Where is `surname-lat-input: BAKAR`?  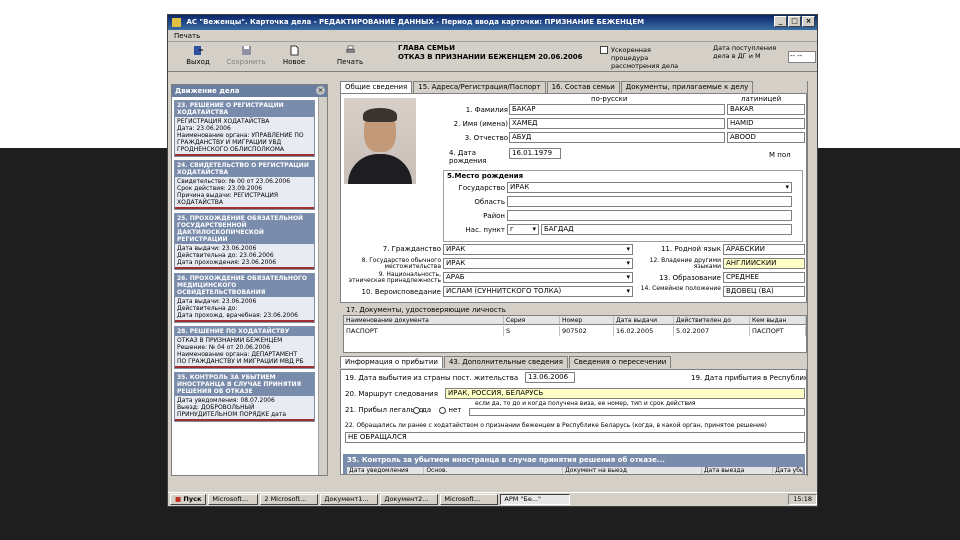
surname-lat-input: BAKAR is located at coordinates (766, 109).